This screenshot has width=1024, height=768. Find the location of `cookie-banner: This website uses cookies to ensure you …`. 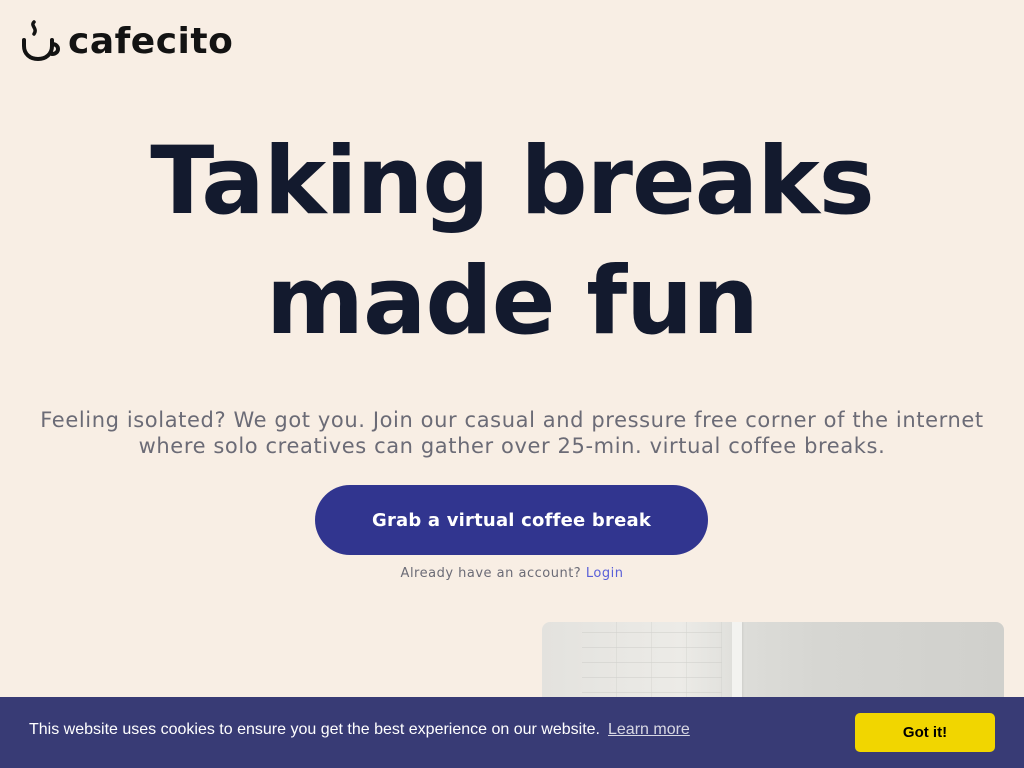

cookie-banner: This website uses cookies to ensure you … is located at coordinates (512, 732).